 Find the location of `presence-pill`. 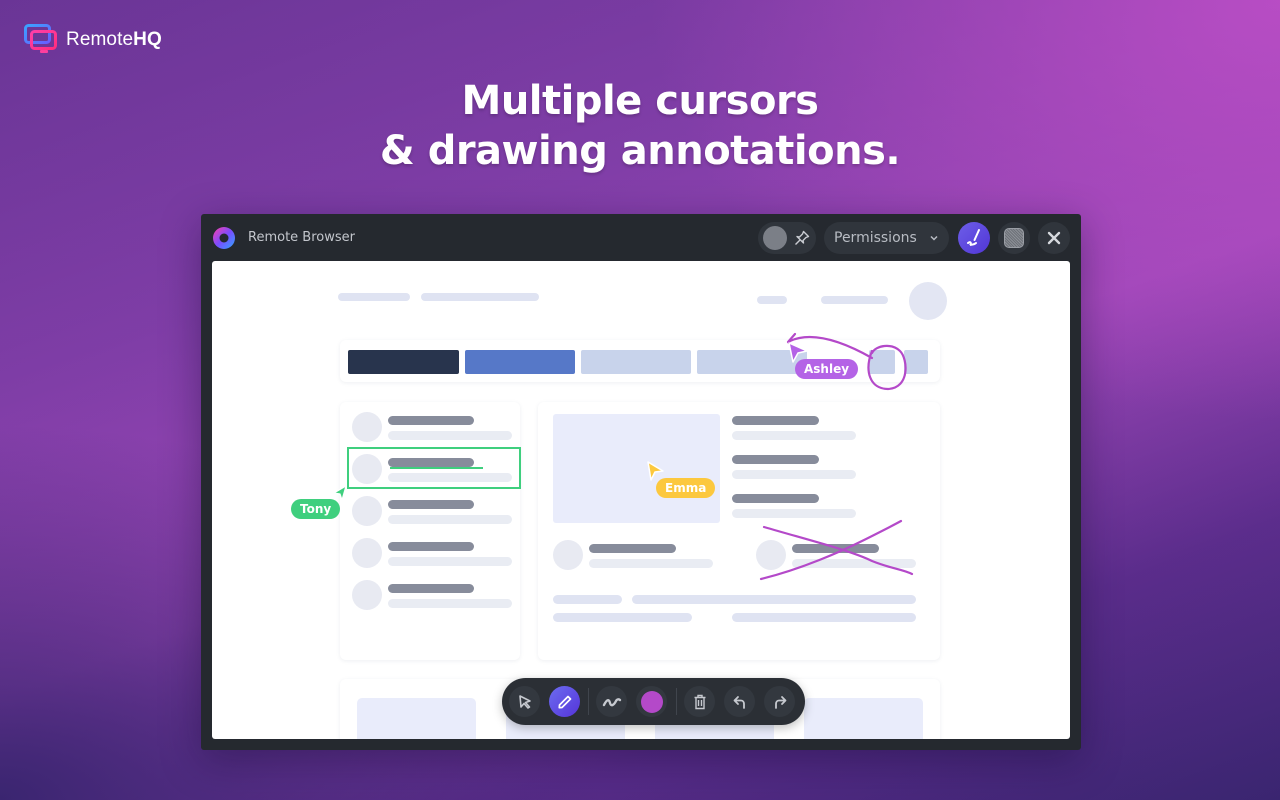

presence-pill is located at coordinates (787, 238).